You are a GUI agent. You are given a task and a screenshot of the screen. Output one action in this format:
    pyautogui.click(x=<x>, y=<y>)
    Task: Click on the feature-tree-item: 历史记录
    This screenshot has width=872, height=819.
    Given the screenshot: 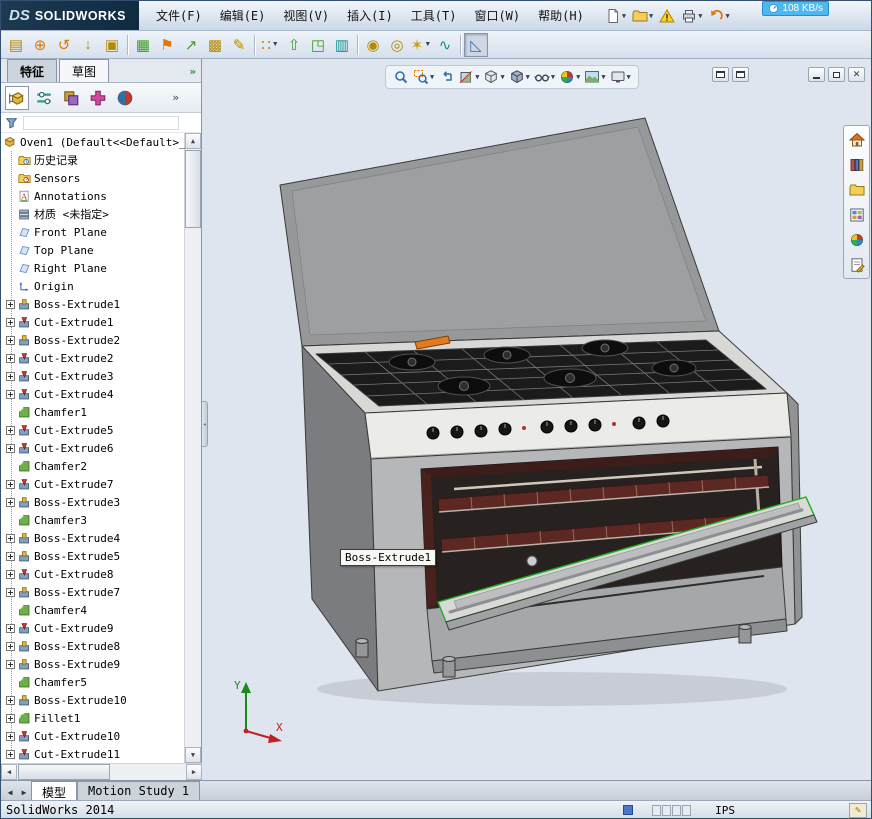 What is the action you would take?
    pyautogui.click(x=93, y=160)
    